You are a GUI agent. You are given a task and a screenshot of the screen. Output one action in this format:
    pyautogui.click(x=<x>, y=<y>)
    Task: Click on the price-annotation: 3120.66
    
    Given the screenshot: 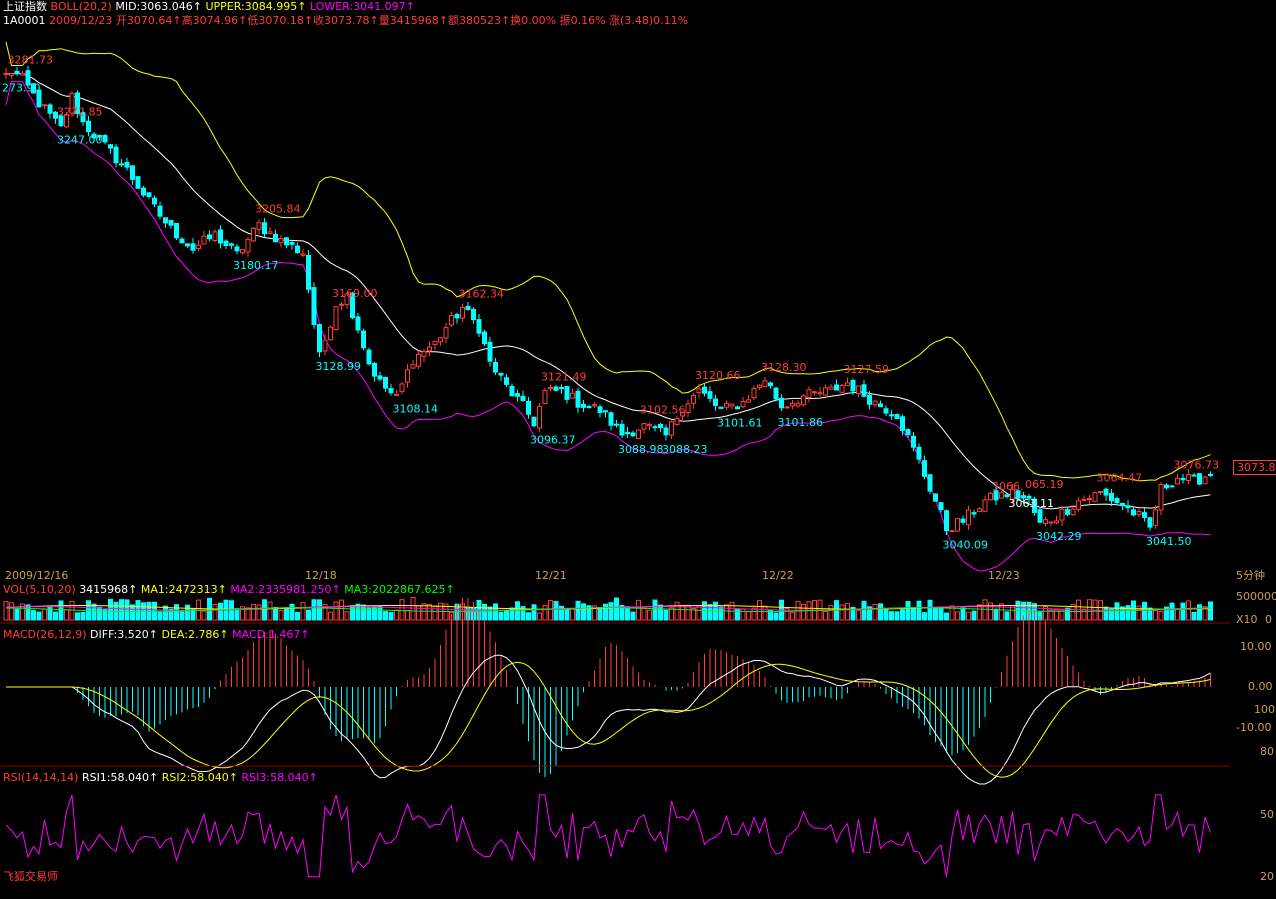 What is the action you would take?
    pyautogui.click(x=718, y=375)
    